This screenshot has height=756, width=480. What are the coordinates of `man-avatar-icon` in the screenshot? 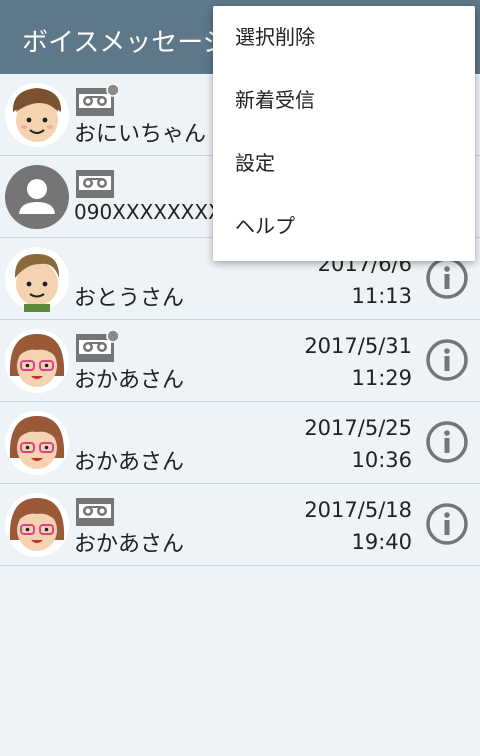 It's located at (37, 279).